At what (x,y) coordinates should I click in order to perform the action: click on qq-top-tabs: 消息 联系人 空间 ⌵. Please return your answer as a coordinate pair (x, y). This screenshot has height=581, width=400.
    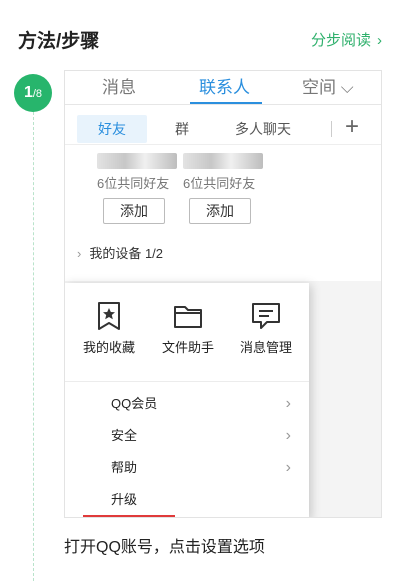
    Looking at the image, I should click on (223, 88).